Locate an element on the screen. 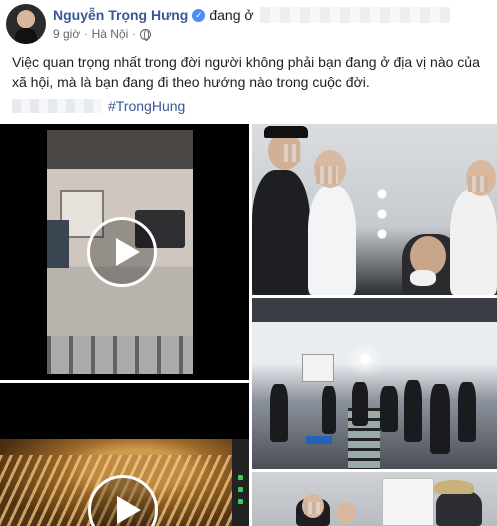 The width and height of the screenshot is (497, 526). globe-icon is located at coordinates (145, 34).